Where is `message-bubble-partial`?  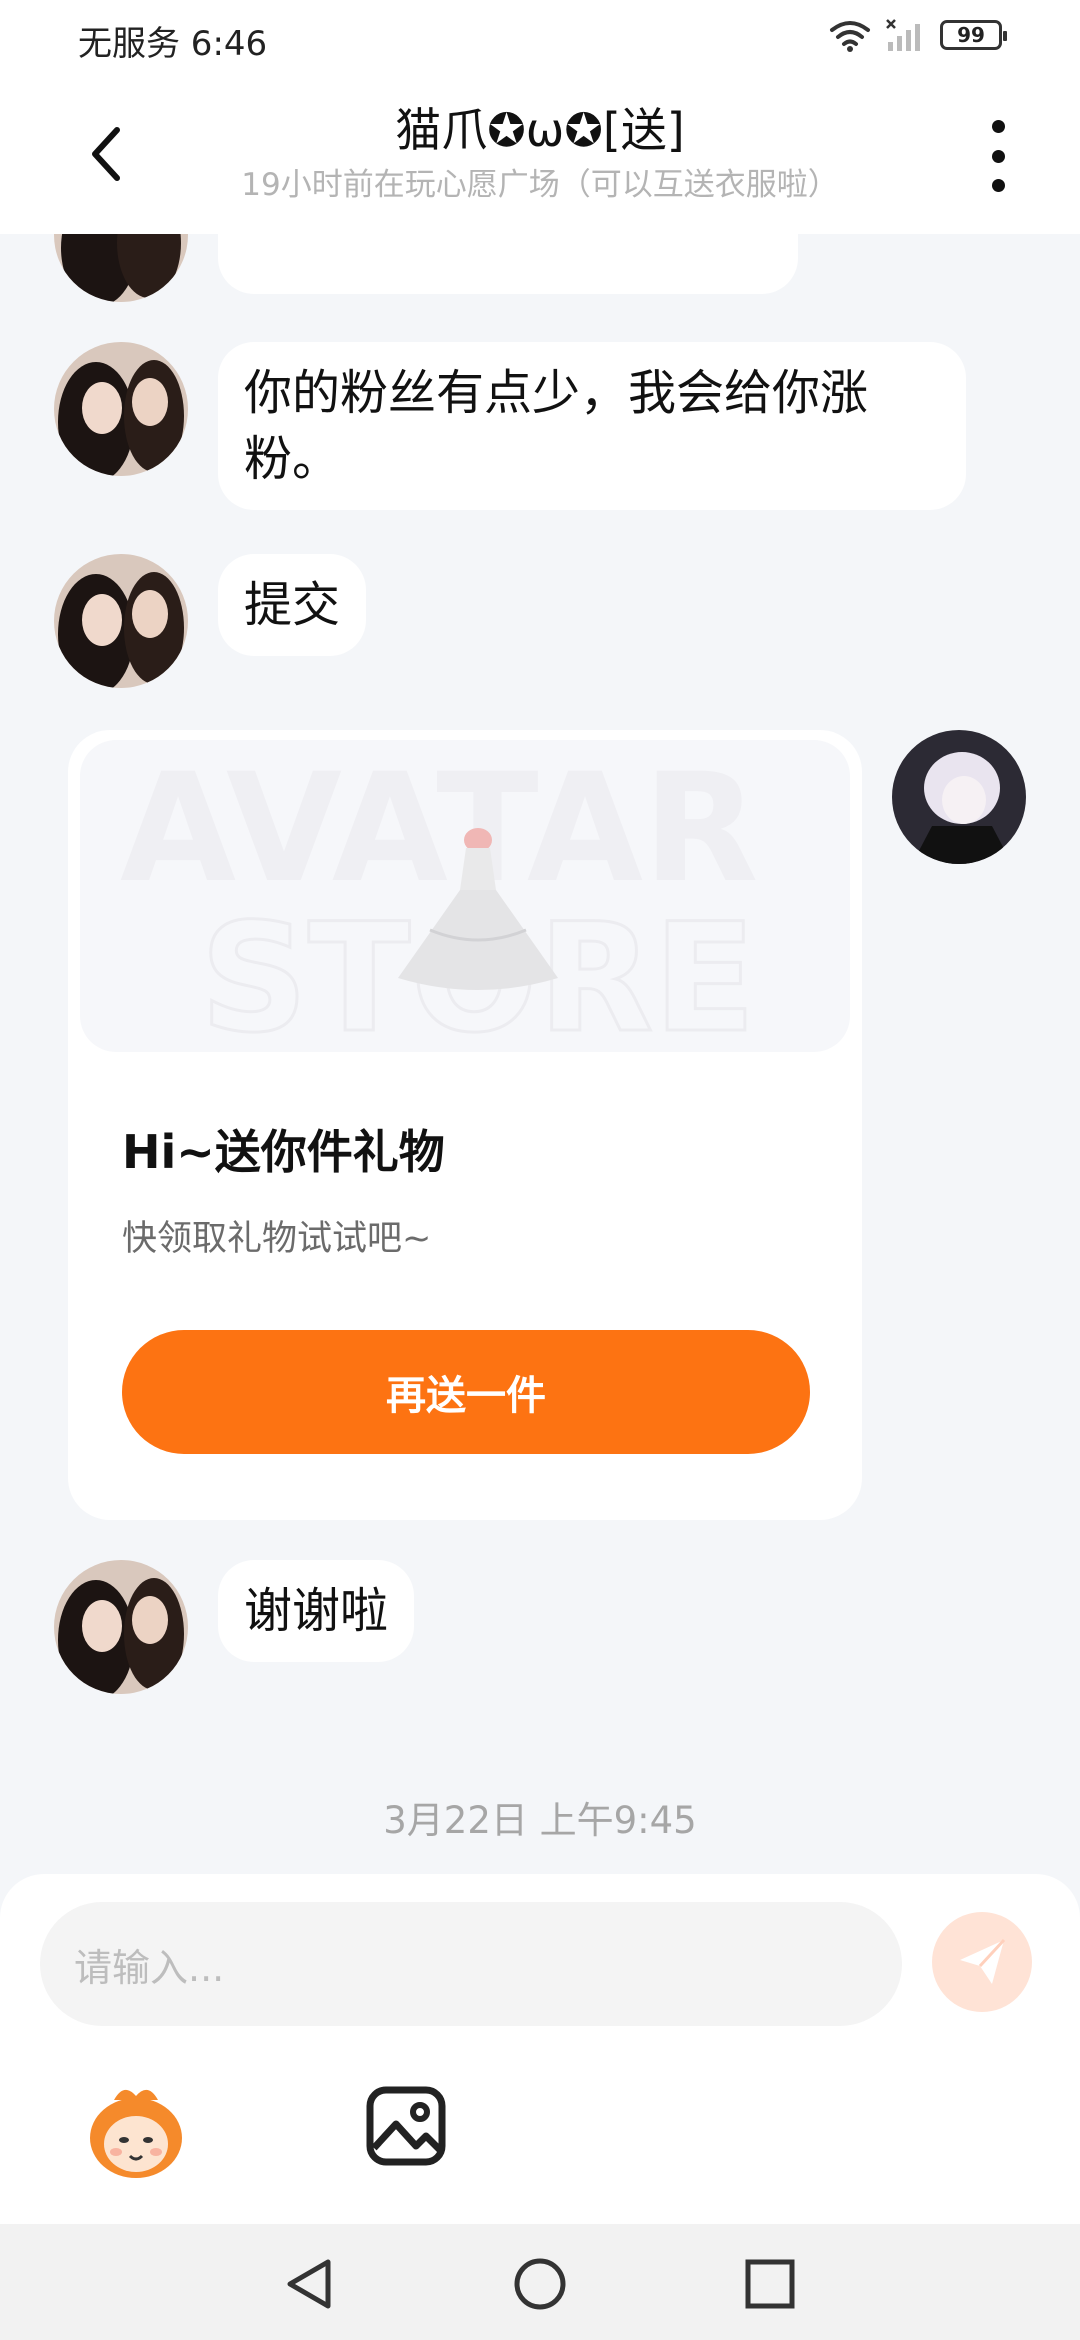
message-bubble-partial is located at coordinates (508, 264).